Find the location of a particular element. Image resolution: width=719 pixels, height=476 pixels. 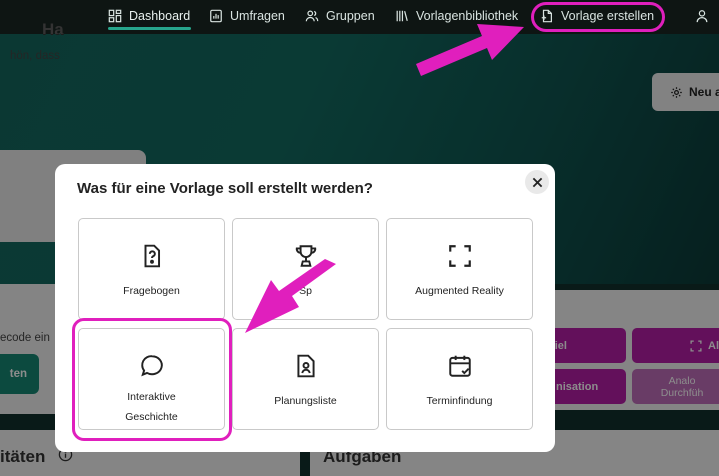

arrow-to-vorlage-erstellen is located at coordinates (470, 50).